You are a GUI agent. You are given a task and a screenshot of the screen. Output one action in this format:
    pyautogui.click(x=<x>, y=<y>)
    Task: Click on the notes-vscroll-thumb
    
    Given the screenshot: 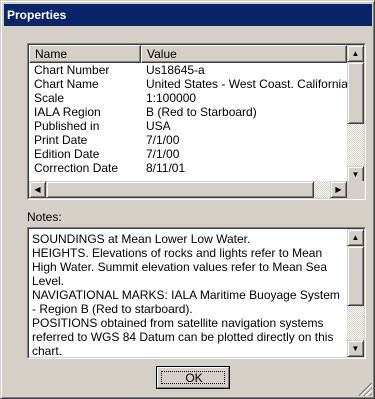 What is the action you would take?
    pyautogui.click(x=355, y=276)
    